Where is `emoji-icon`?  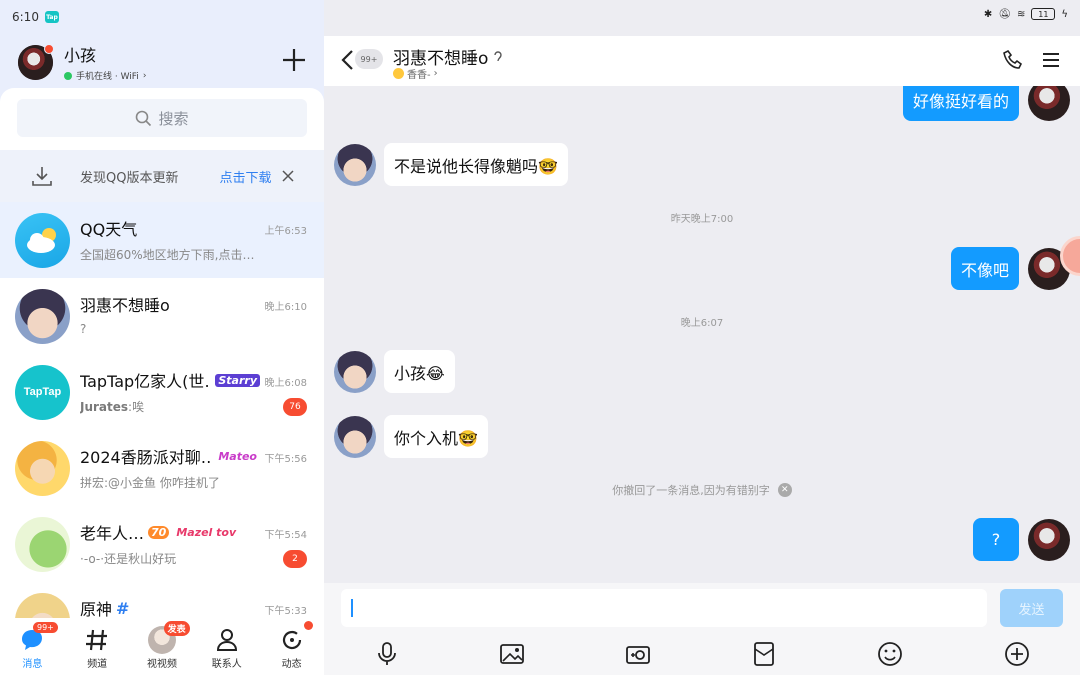
emoji-icon is located at coordinates (890, 654).